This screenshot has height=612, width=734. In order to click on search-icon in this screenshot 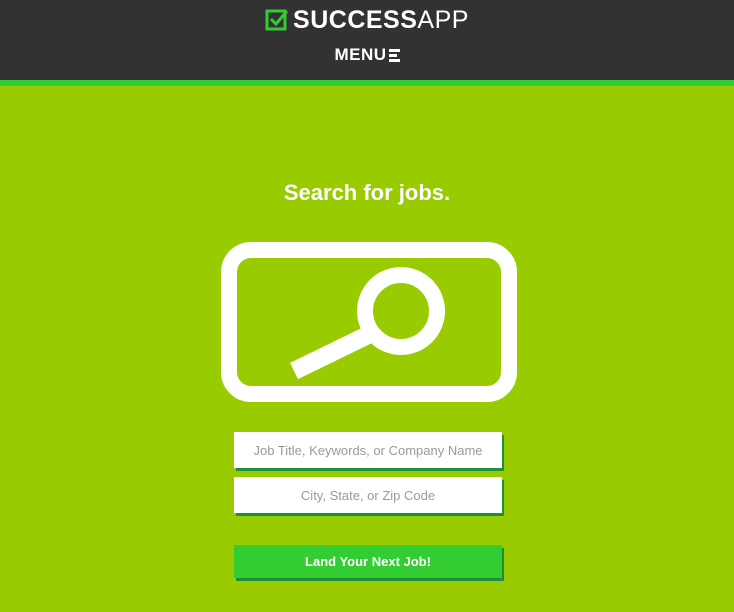, I will do `click(369, 322)`.